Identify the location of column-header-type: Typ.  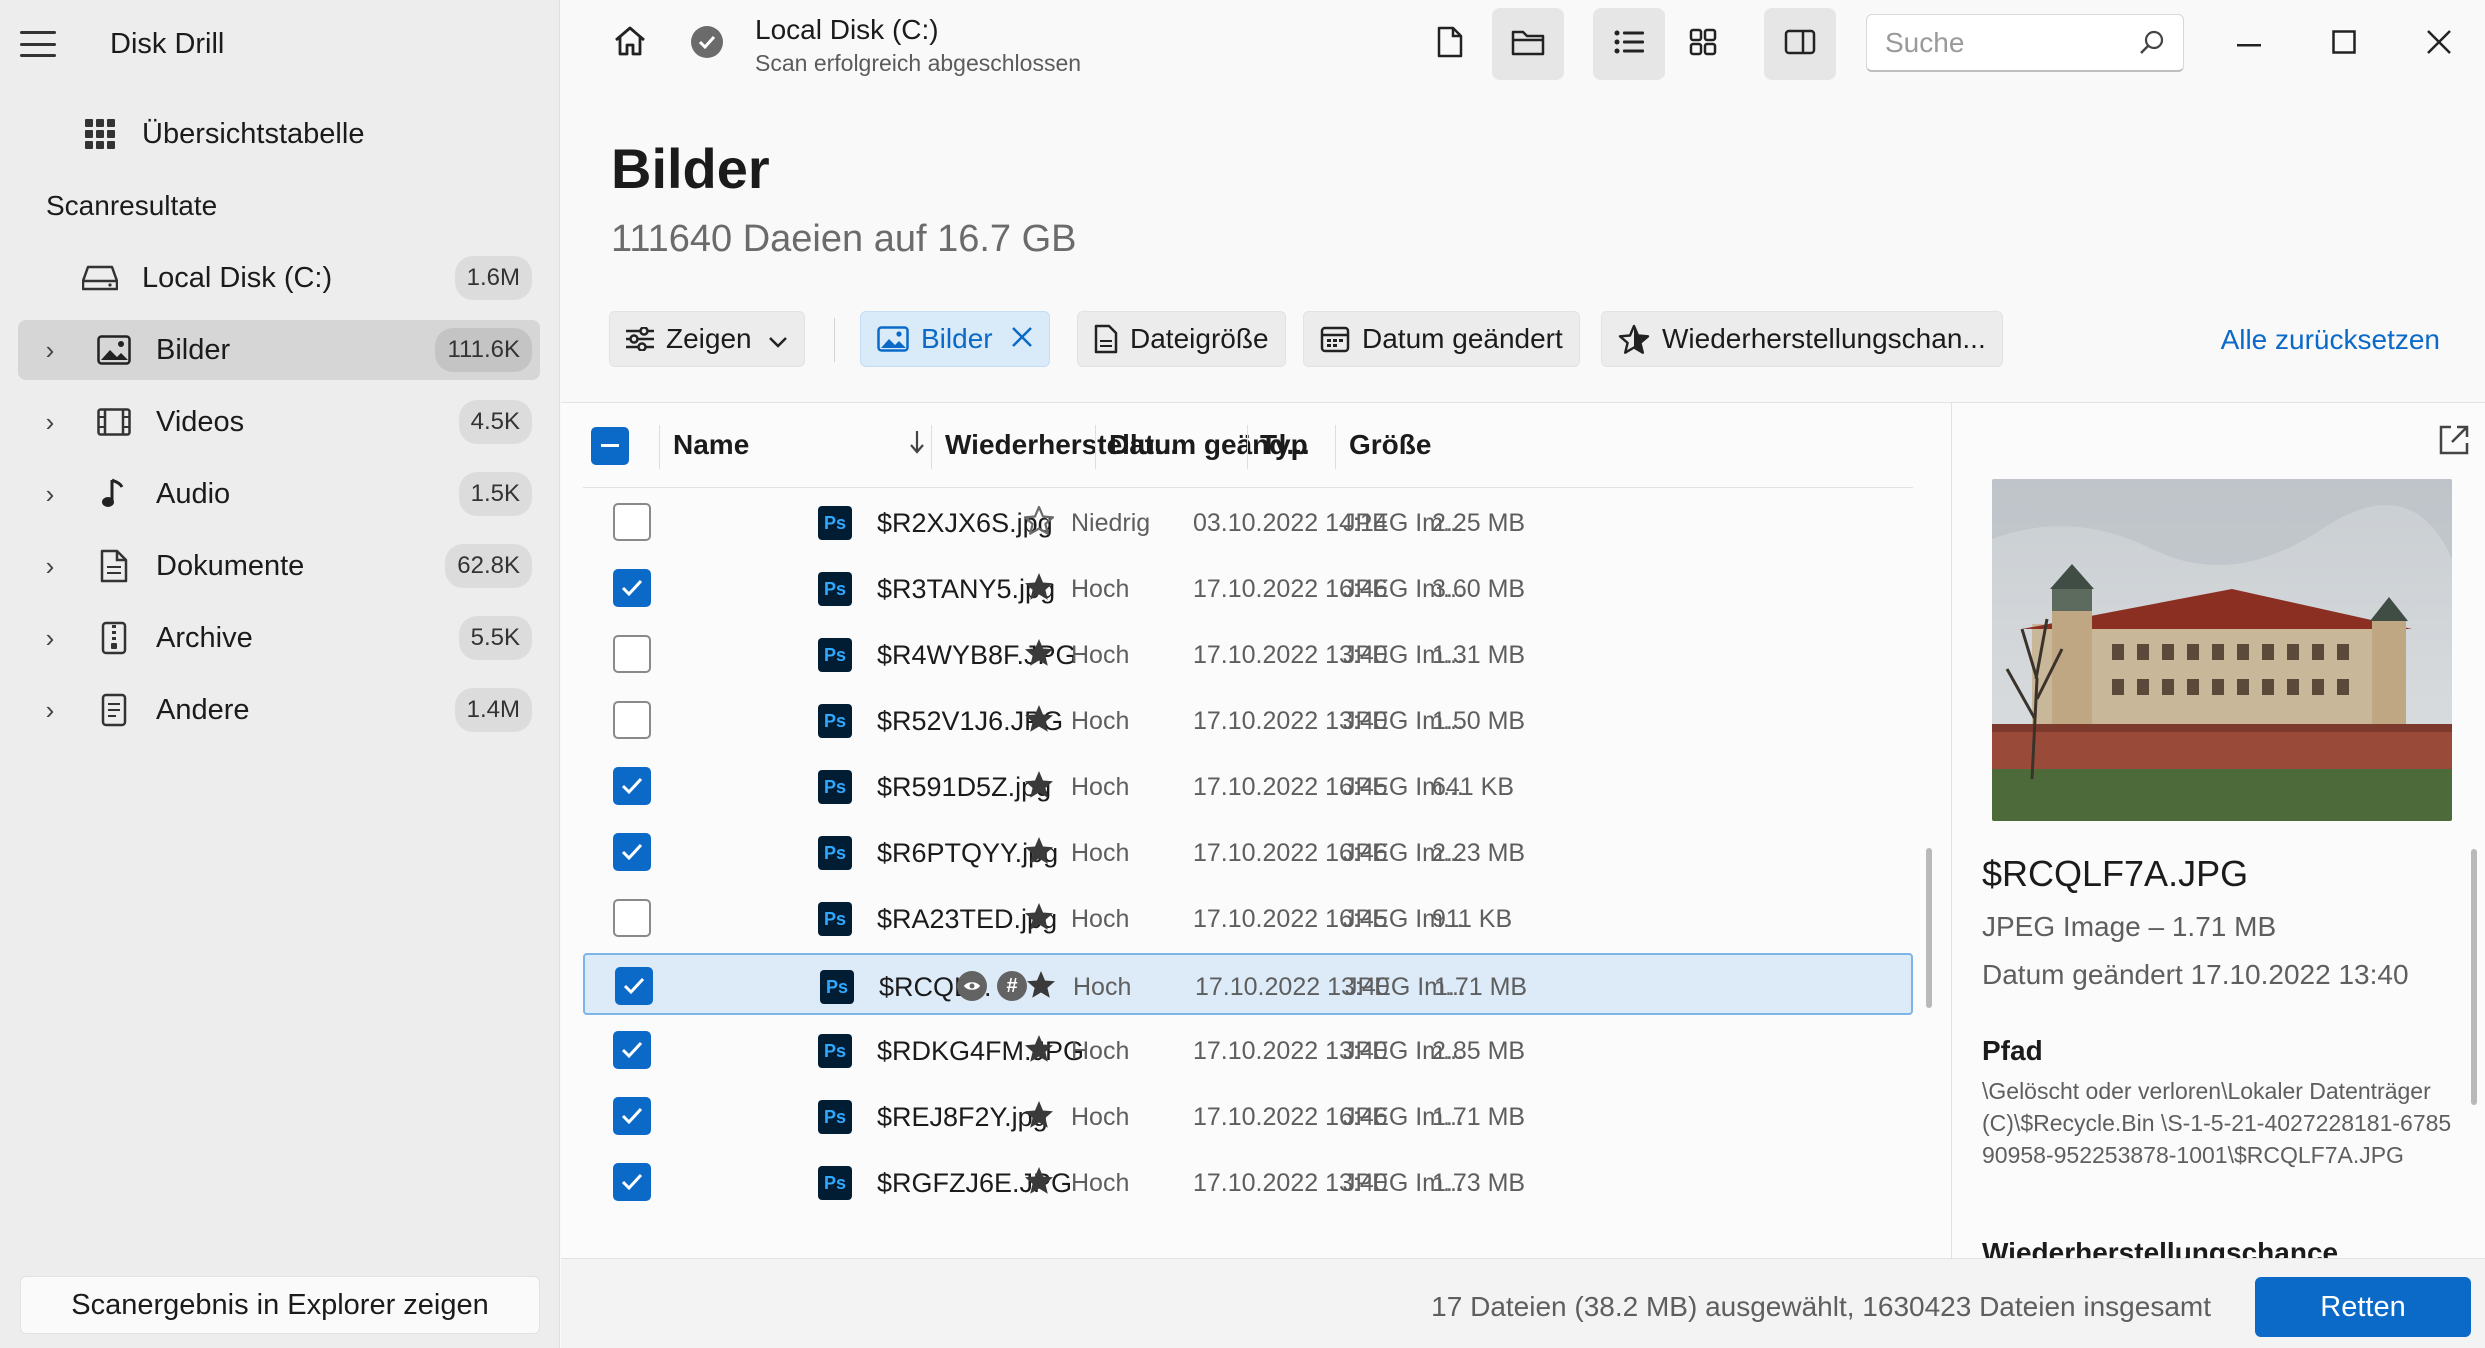
(1284, 445).